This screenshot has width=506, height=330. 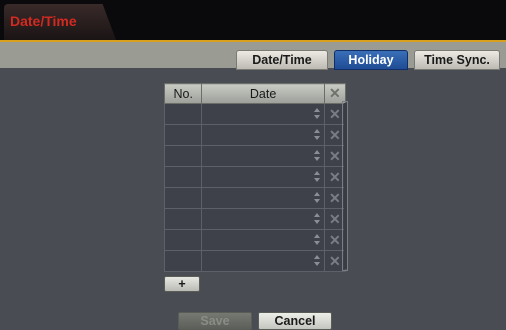 What do you see at coordinates (295, 321) in the screenshot?
I see `cancel-button: Cancel` at bounding box center [295, 321].